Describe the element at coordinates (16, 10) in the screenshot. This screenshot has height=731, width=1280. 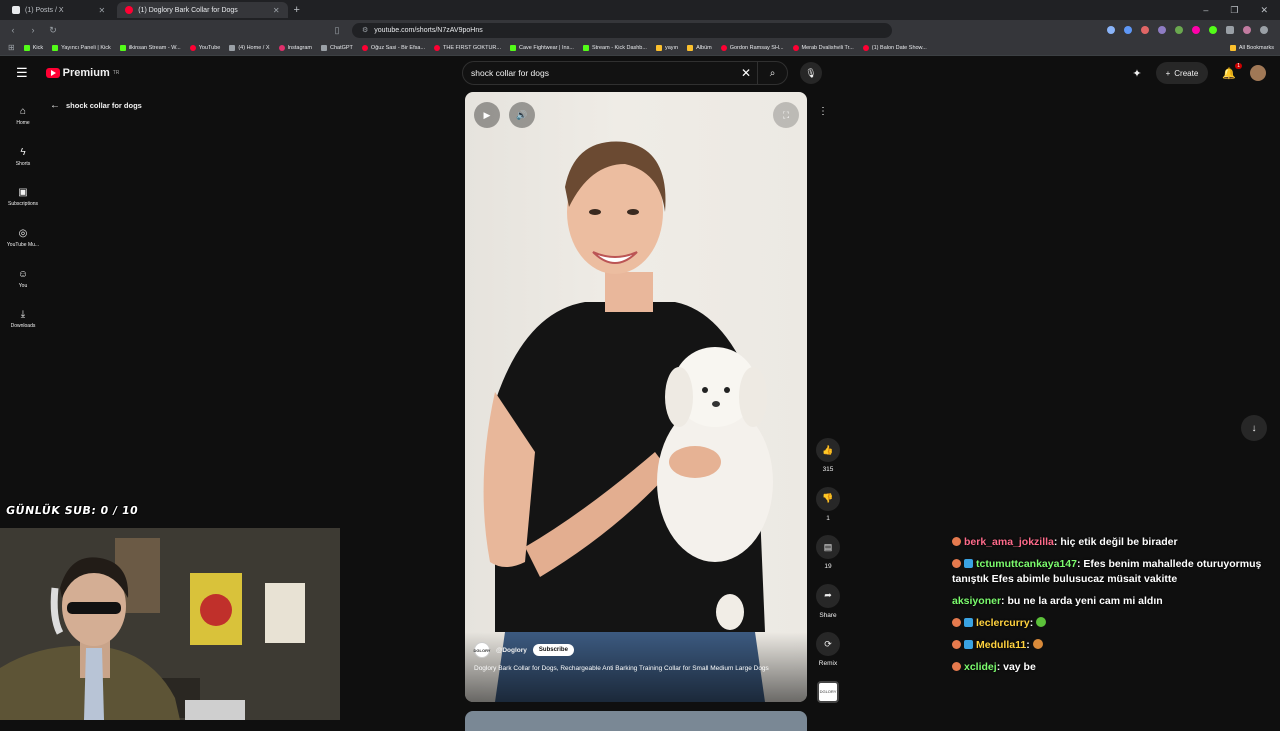
I see `x-logo-icon` at that location.